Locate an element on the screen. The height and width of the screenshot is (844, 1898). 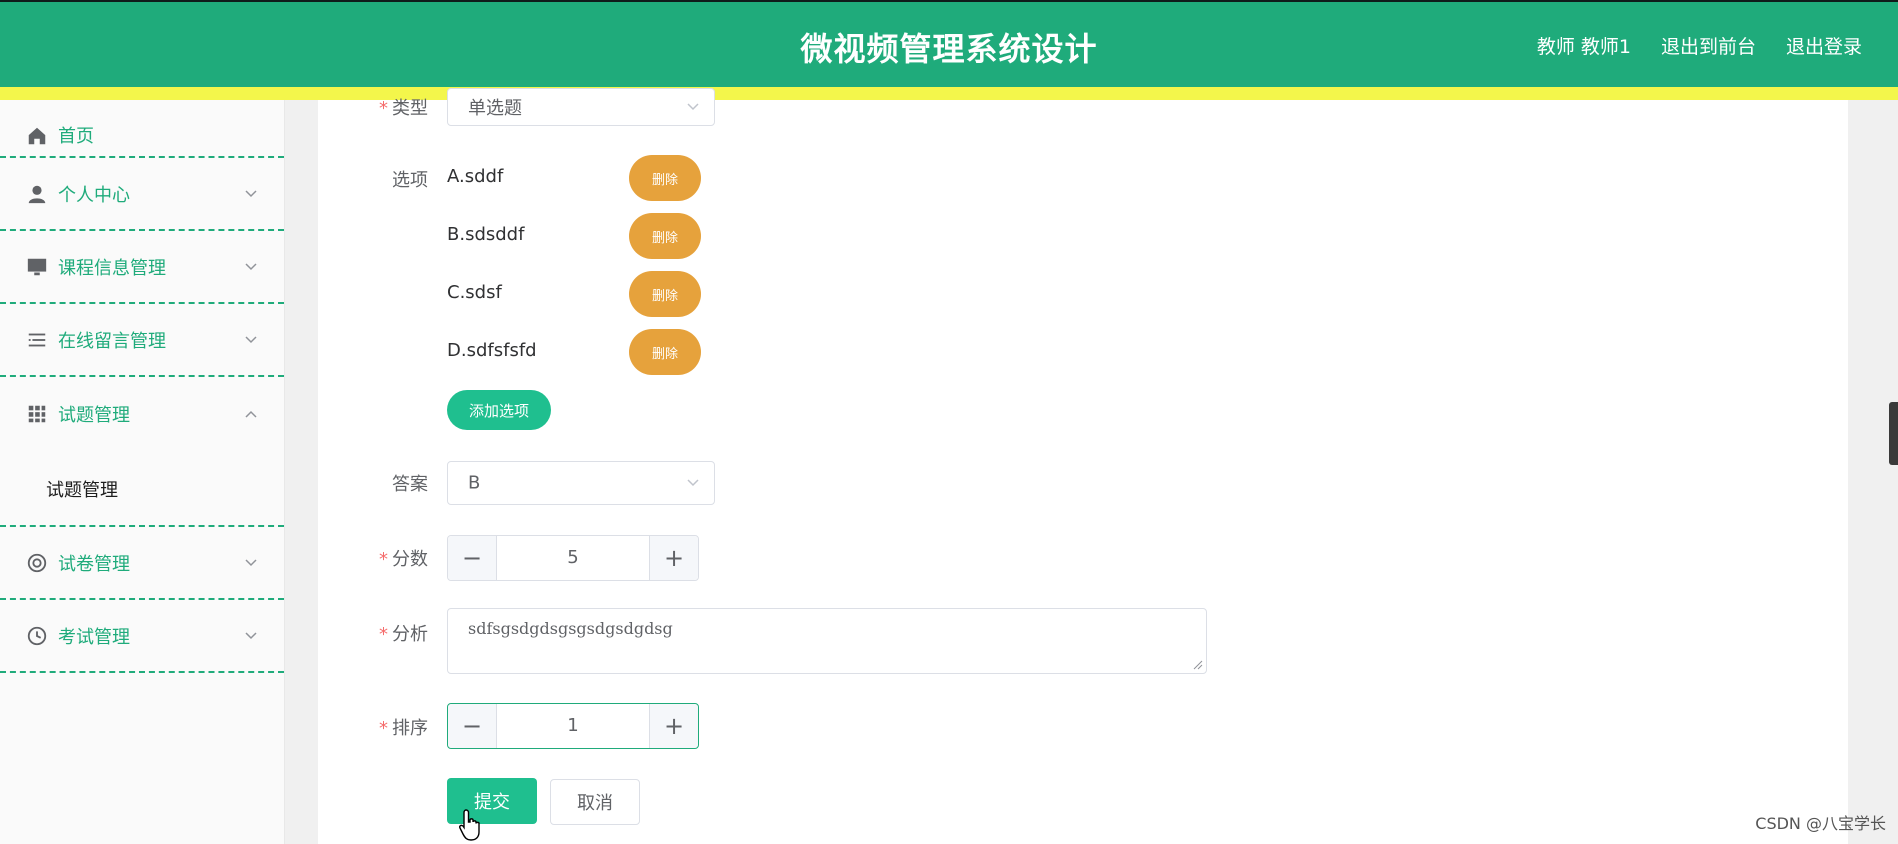
sidebar-item-messages: 在线留言管理 is located at coordinates (142, 340).